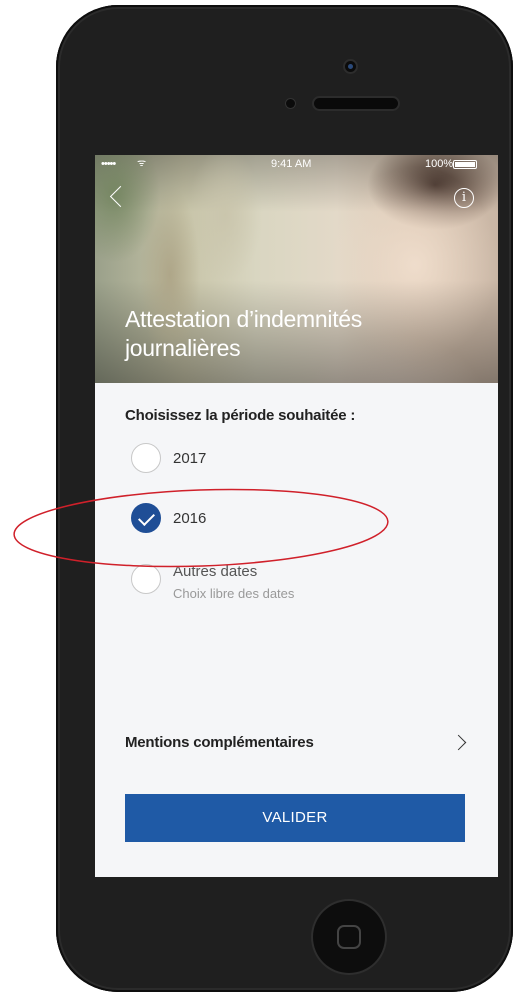 This screenshot has height=993, width=517. I want to click on proximity-sensor, so click(290, 103).